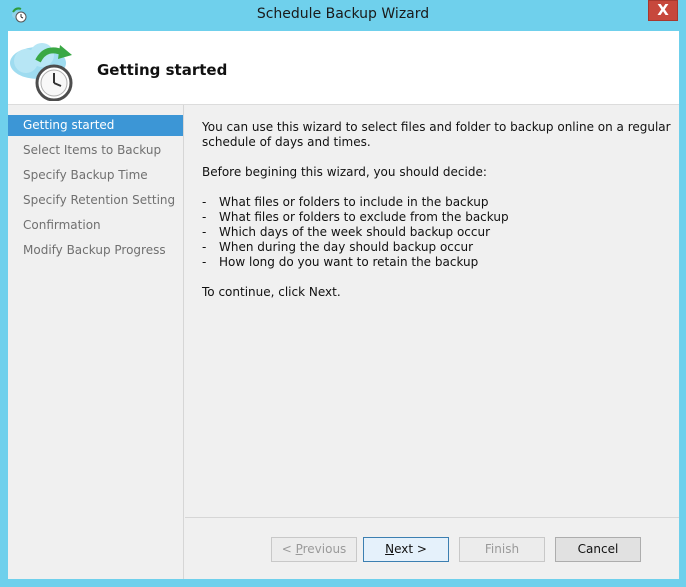  What do you see at coordinates (95, 175) in the screenshot?
I see `nav-item-backup-time: Specify Backup Time` at bounding box center [95, 175].